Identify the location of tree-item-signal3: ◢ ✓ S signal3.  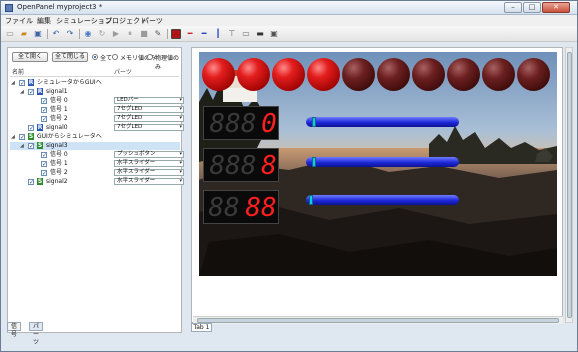
(95, 146).